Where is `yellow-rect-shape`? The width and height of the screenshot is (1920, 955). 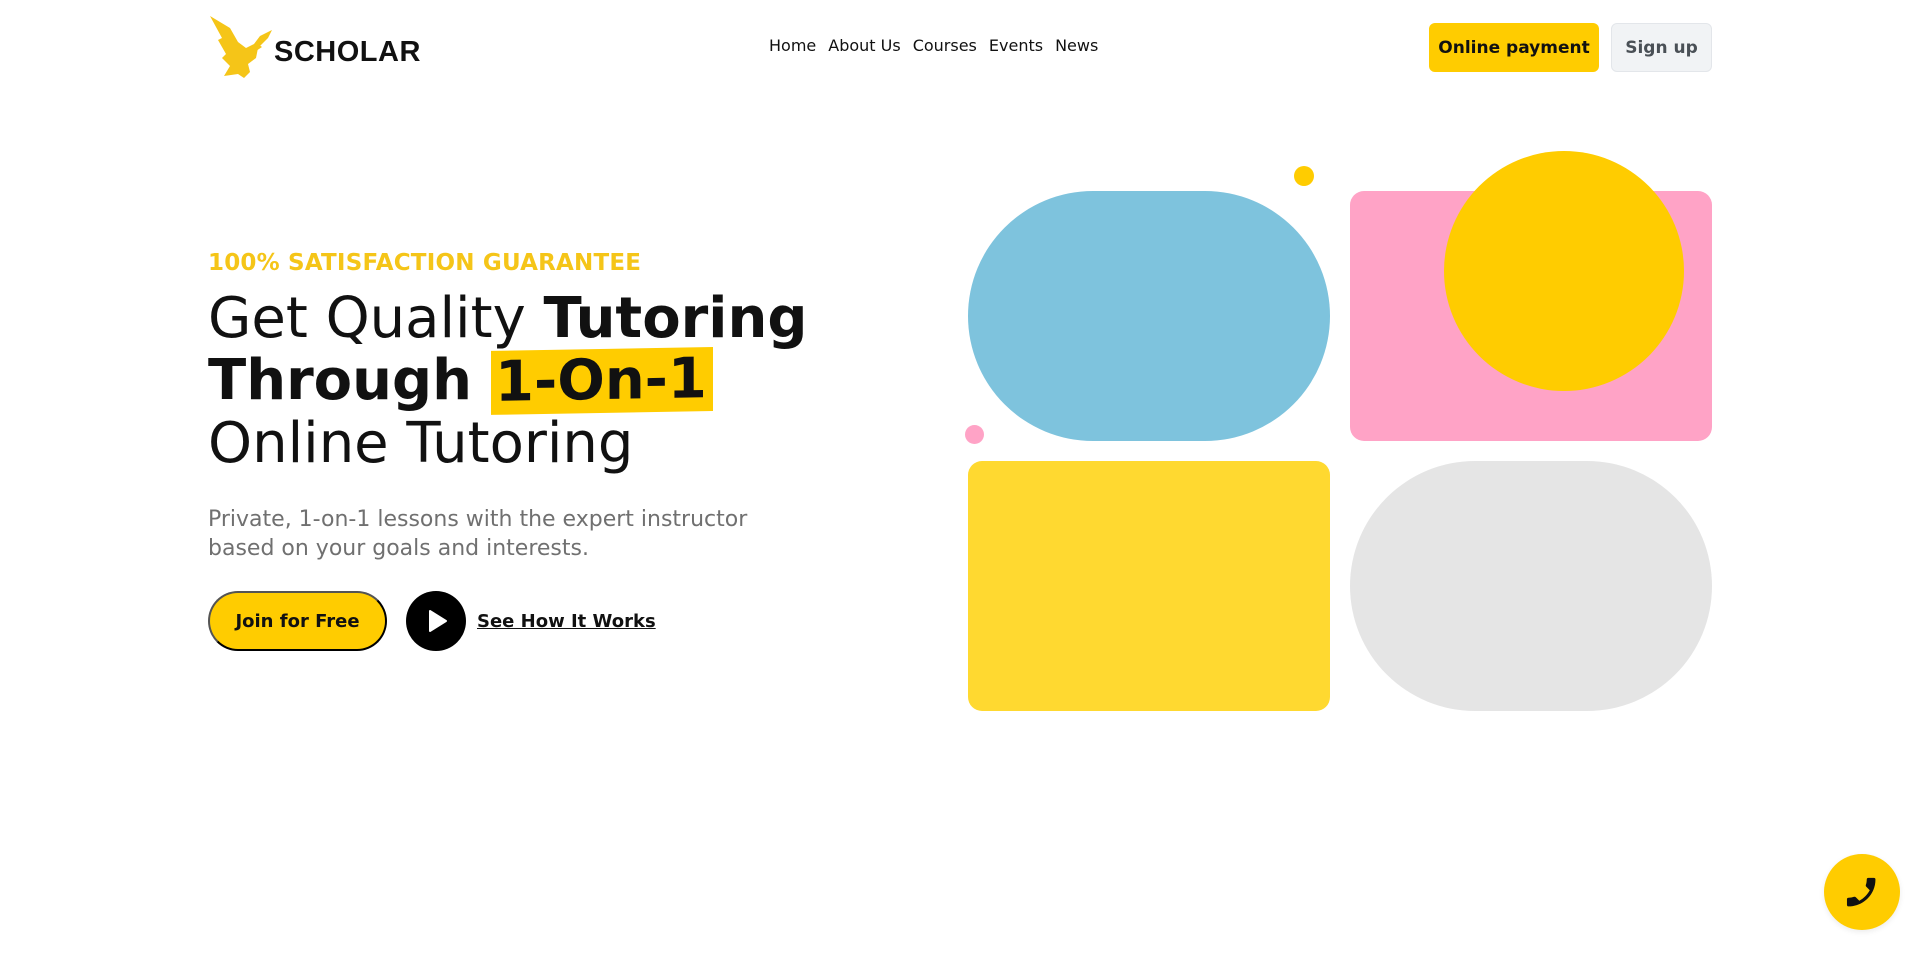 yellow-rect-shape is located at coordinates (1149, 586).